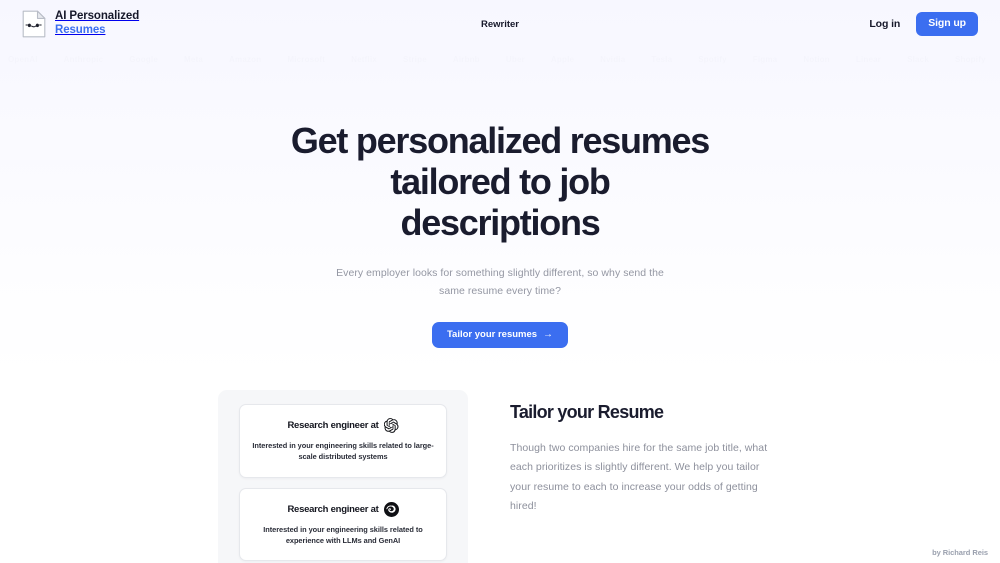  I want to click on brand-logo-link: AI Personalized Resumes, so click(80, 24).